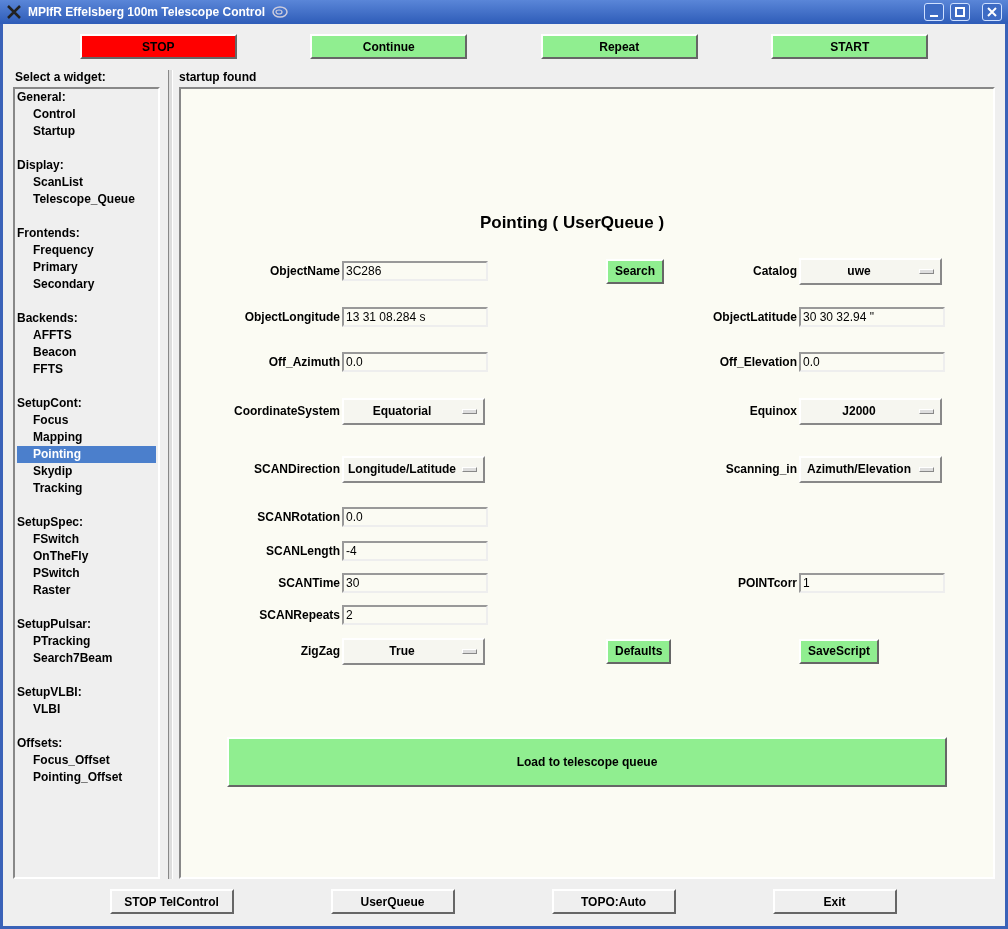  What do you see at coordinates (86, 641) in the screenshot?
I see `list-item: PTracking` at bounding box center [86, 641].